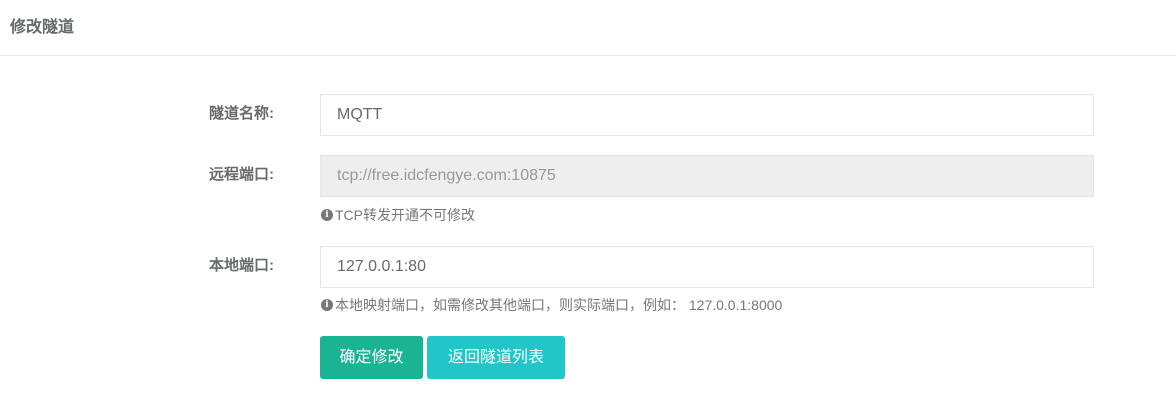  Describe the element at coordinates (496, 357) in the screenshot. I see `back-to-tunnel-list-button: 返回隧道列表` at that location.